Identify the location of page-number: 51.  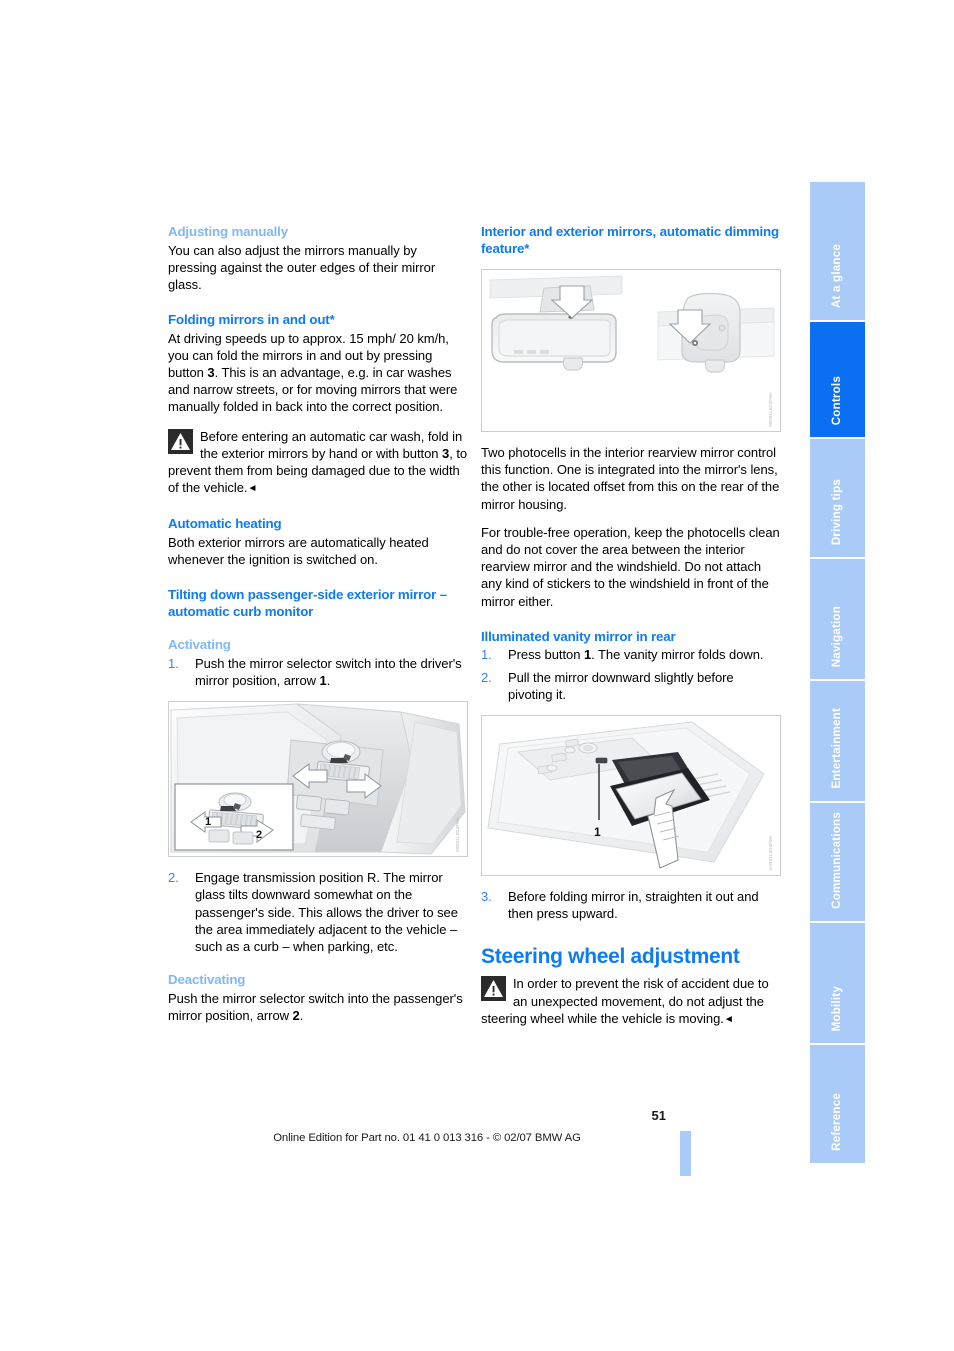
(658, 1115).